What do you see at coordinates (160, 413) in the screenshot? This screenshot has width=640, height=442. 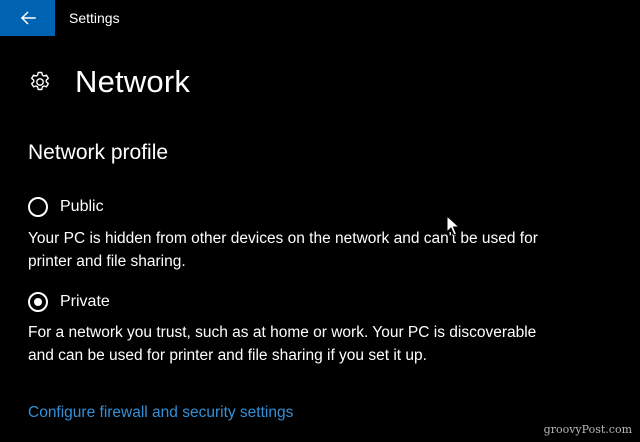 I see `firewall-settings-link: Configure firewall and security settings` at bounding box center [160, 413].